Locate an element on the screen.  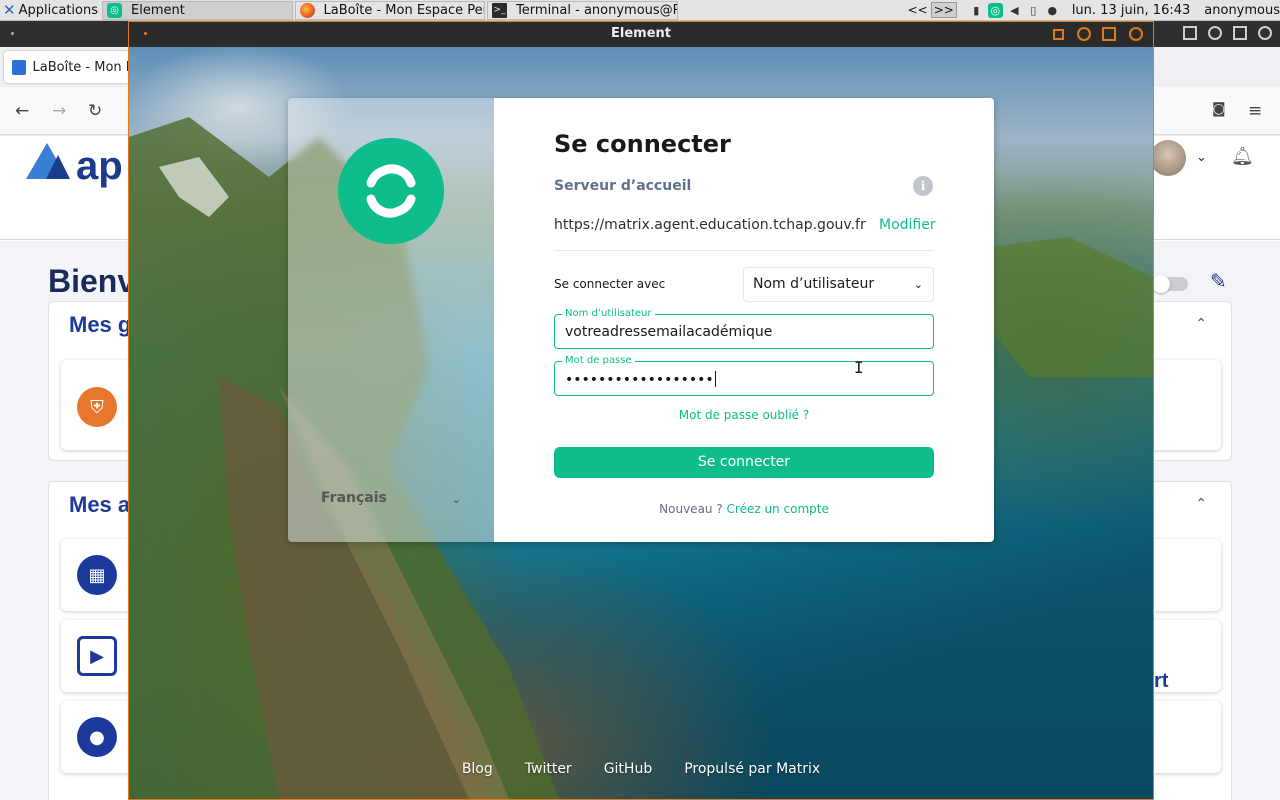
password-field-label: Mot de passe is located at coordinates (598, 361).